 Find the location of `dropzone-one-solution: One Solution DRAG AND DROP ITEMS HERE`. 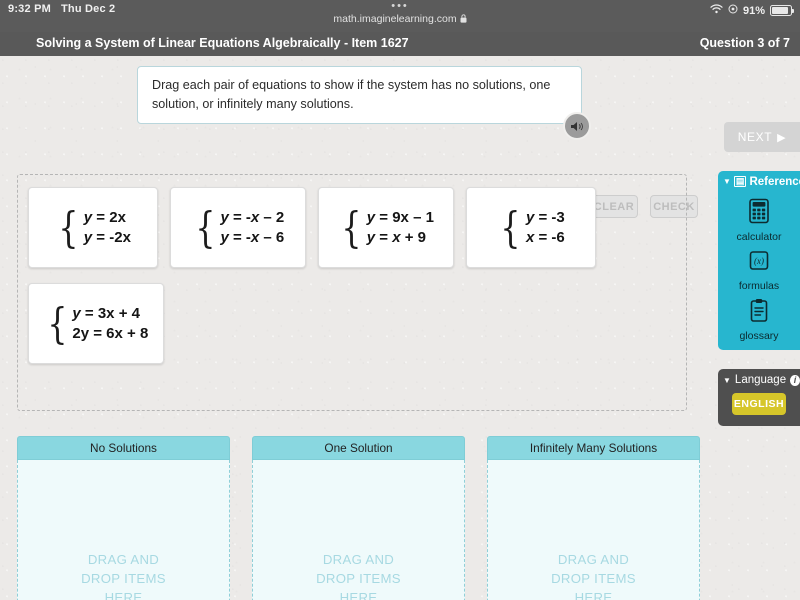

dropzone-one-solution: One Solution DRAG AND DROP ITEMS HERE is located at coordinates (358, 518).